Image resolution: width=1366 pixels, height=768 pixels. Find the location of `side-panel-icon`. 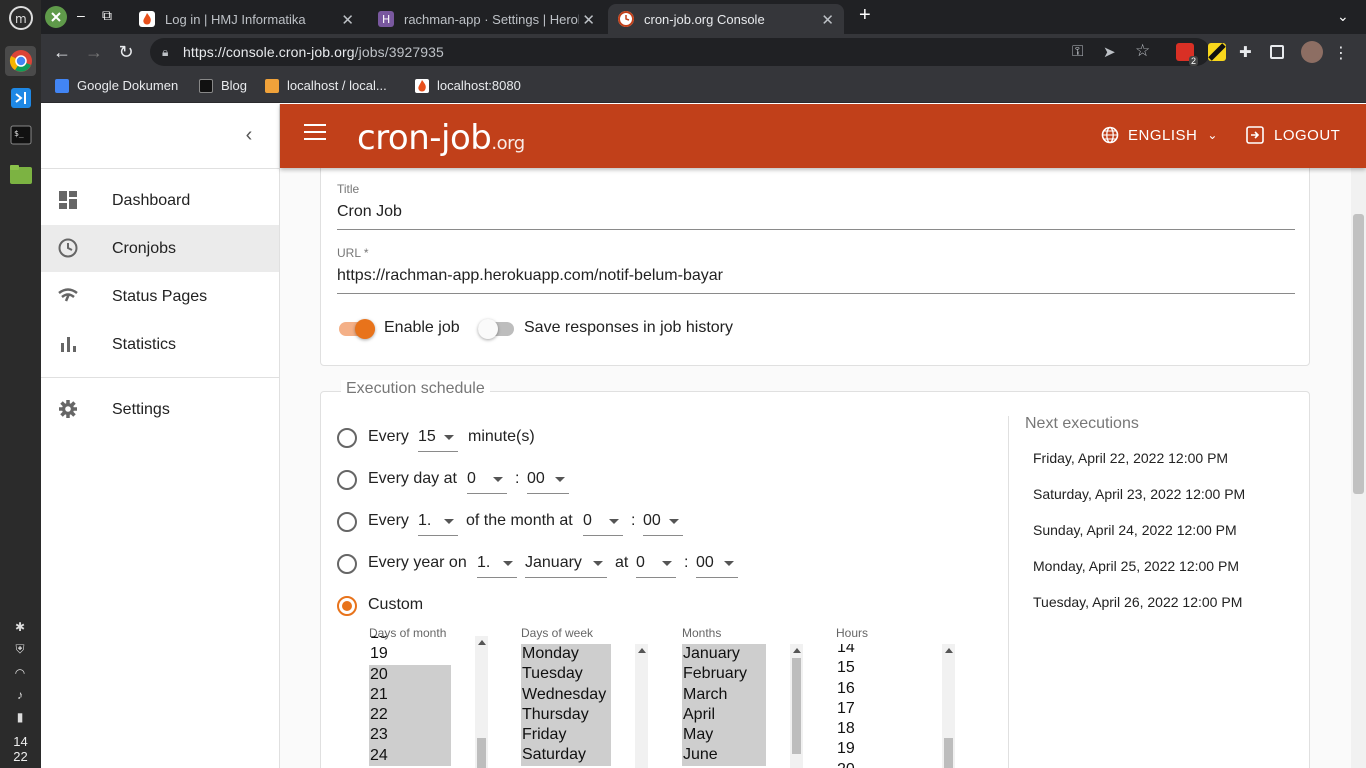

side-panel-icon is located at coordinates (1277, 52).